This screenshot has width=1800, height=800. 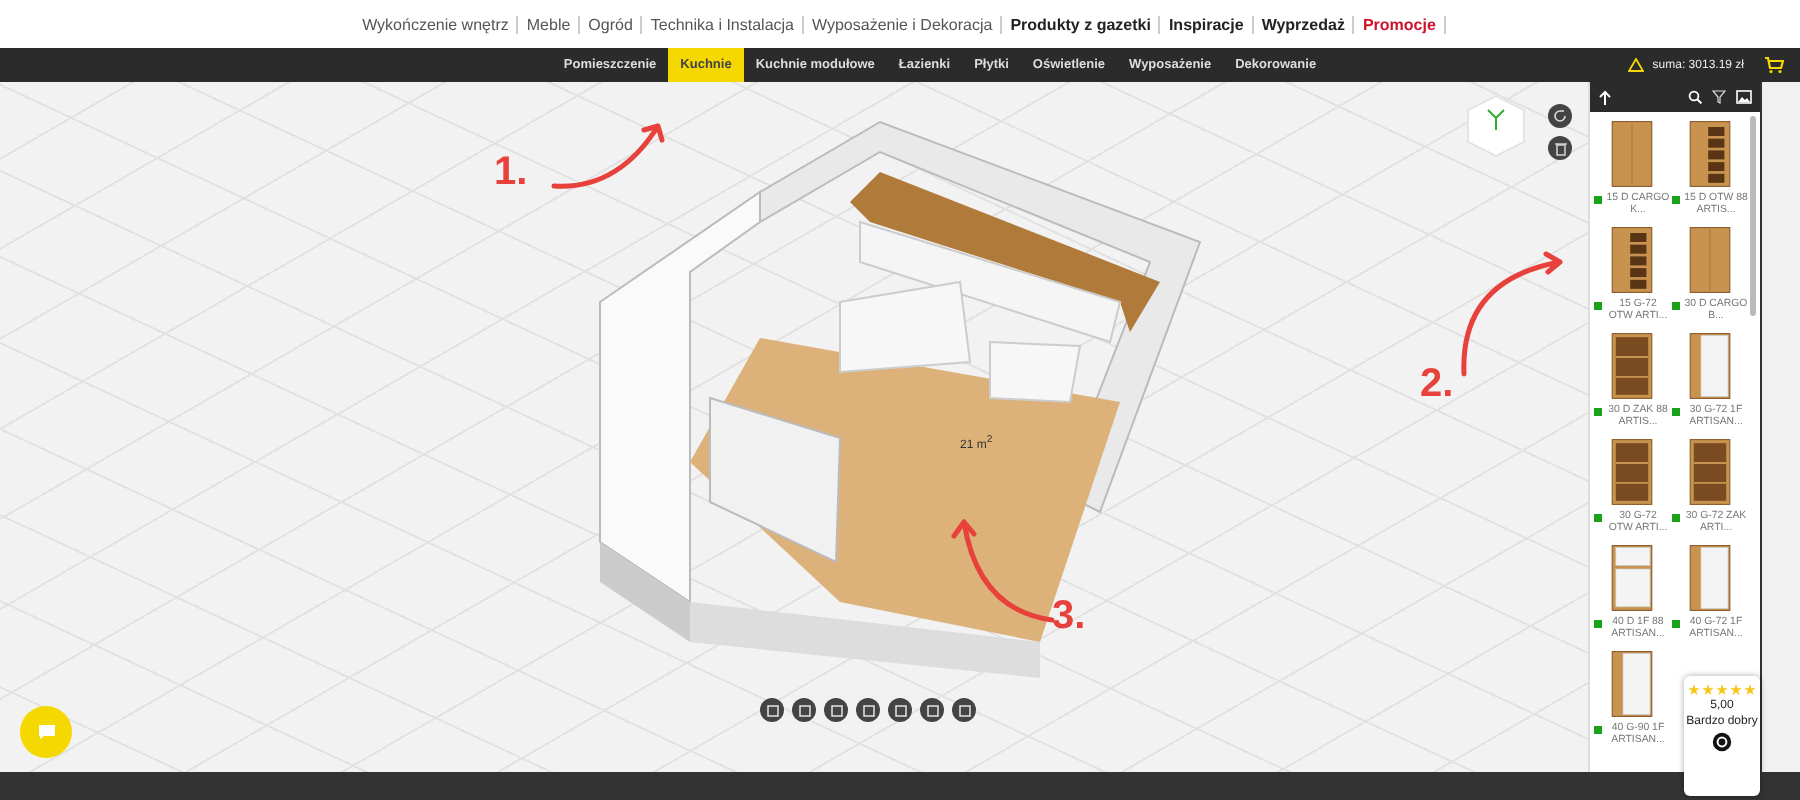 I want to click on menu-link: Produkty z gazetki, so click(x=1081, y=24).